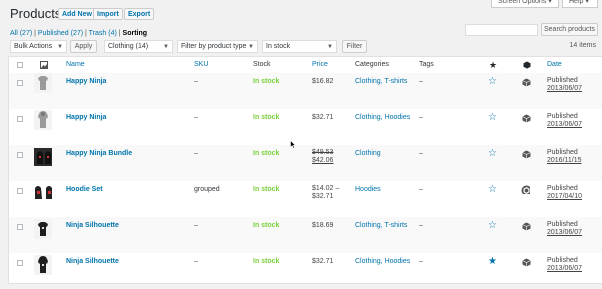 The width and height of the screenshot is (602, 289). I want to click on filter-button: Filter, so click(354, 46).